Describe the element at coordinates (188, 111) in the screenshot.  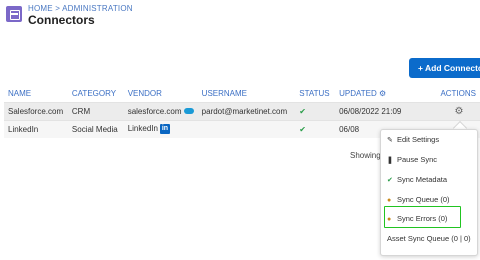
I see `salesforce-cloud-icon` at that location.